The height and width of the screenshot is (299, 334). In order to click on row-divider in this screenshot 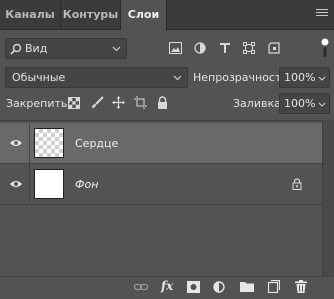, I will do `click(161, 204)`.